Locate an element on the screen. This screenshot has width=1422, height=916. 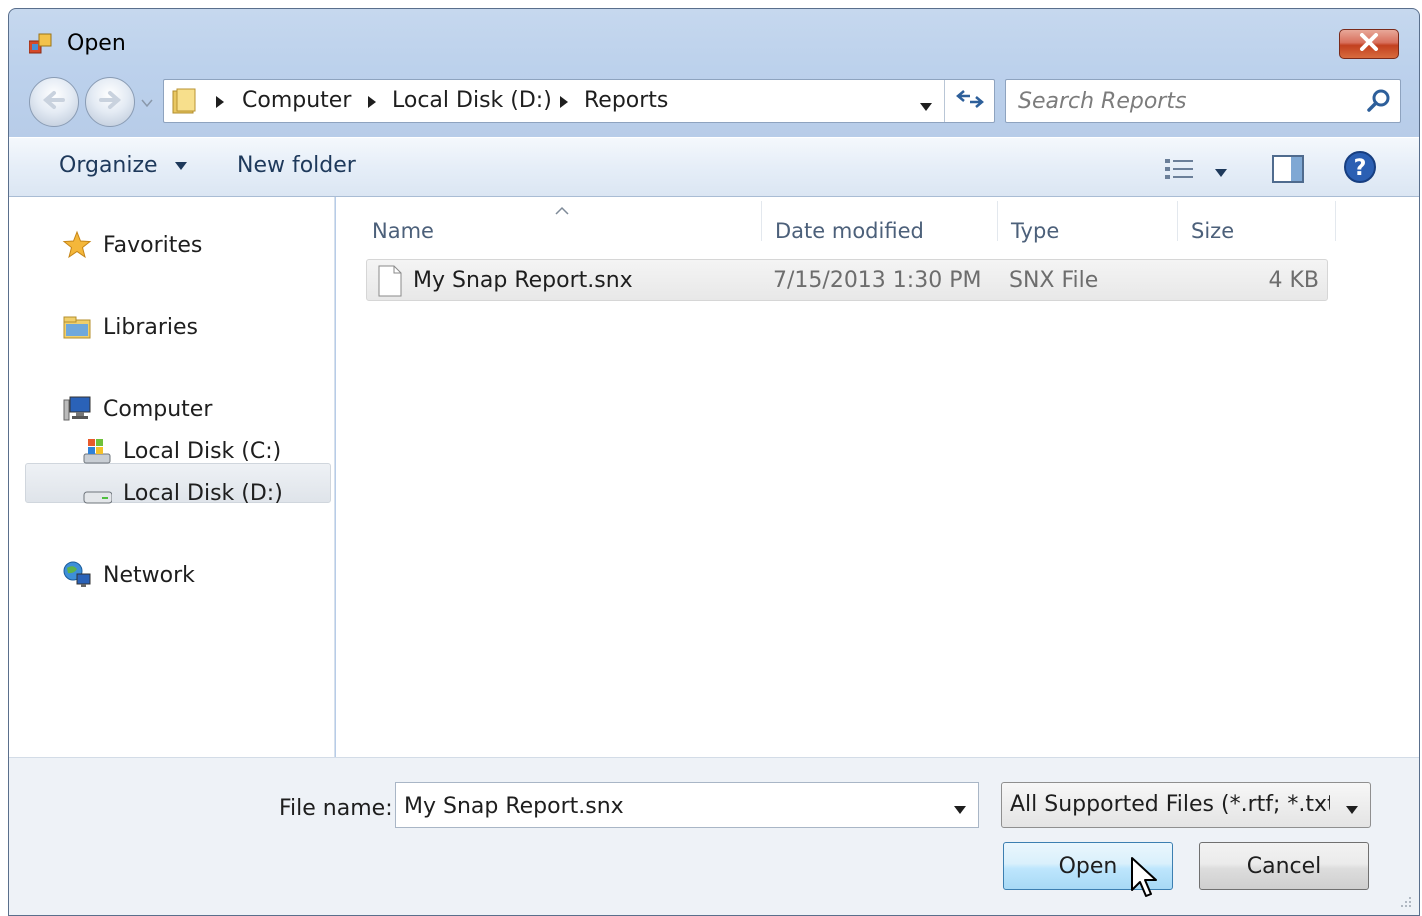
drive-d-icon is located at coordinates (97, 493).